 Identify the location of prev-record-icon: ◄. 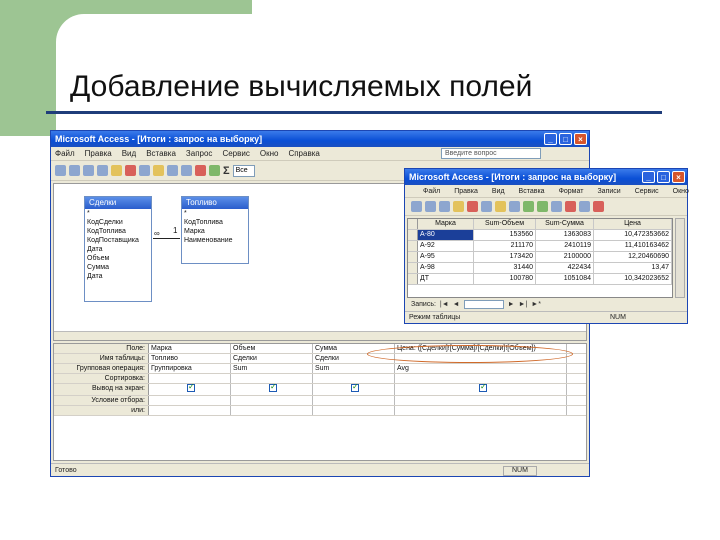
(456, 304).